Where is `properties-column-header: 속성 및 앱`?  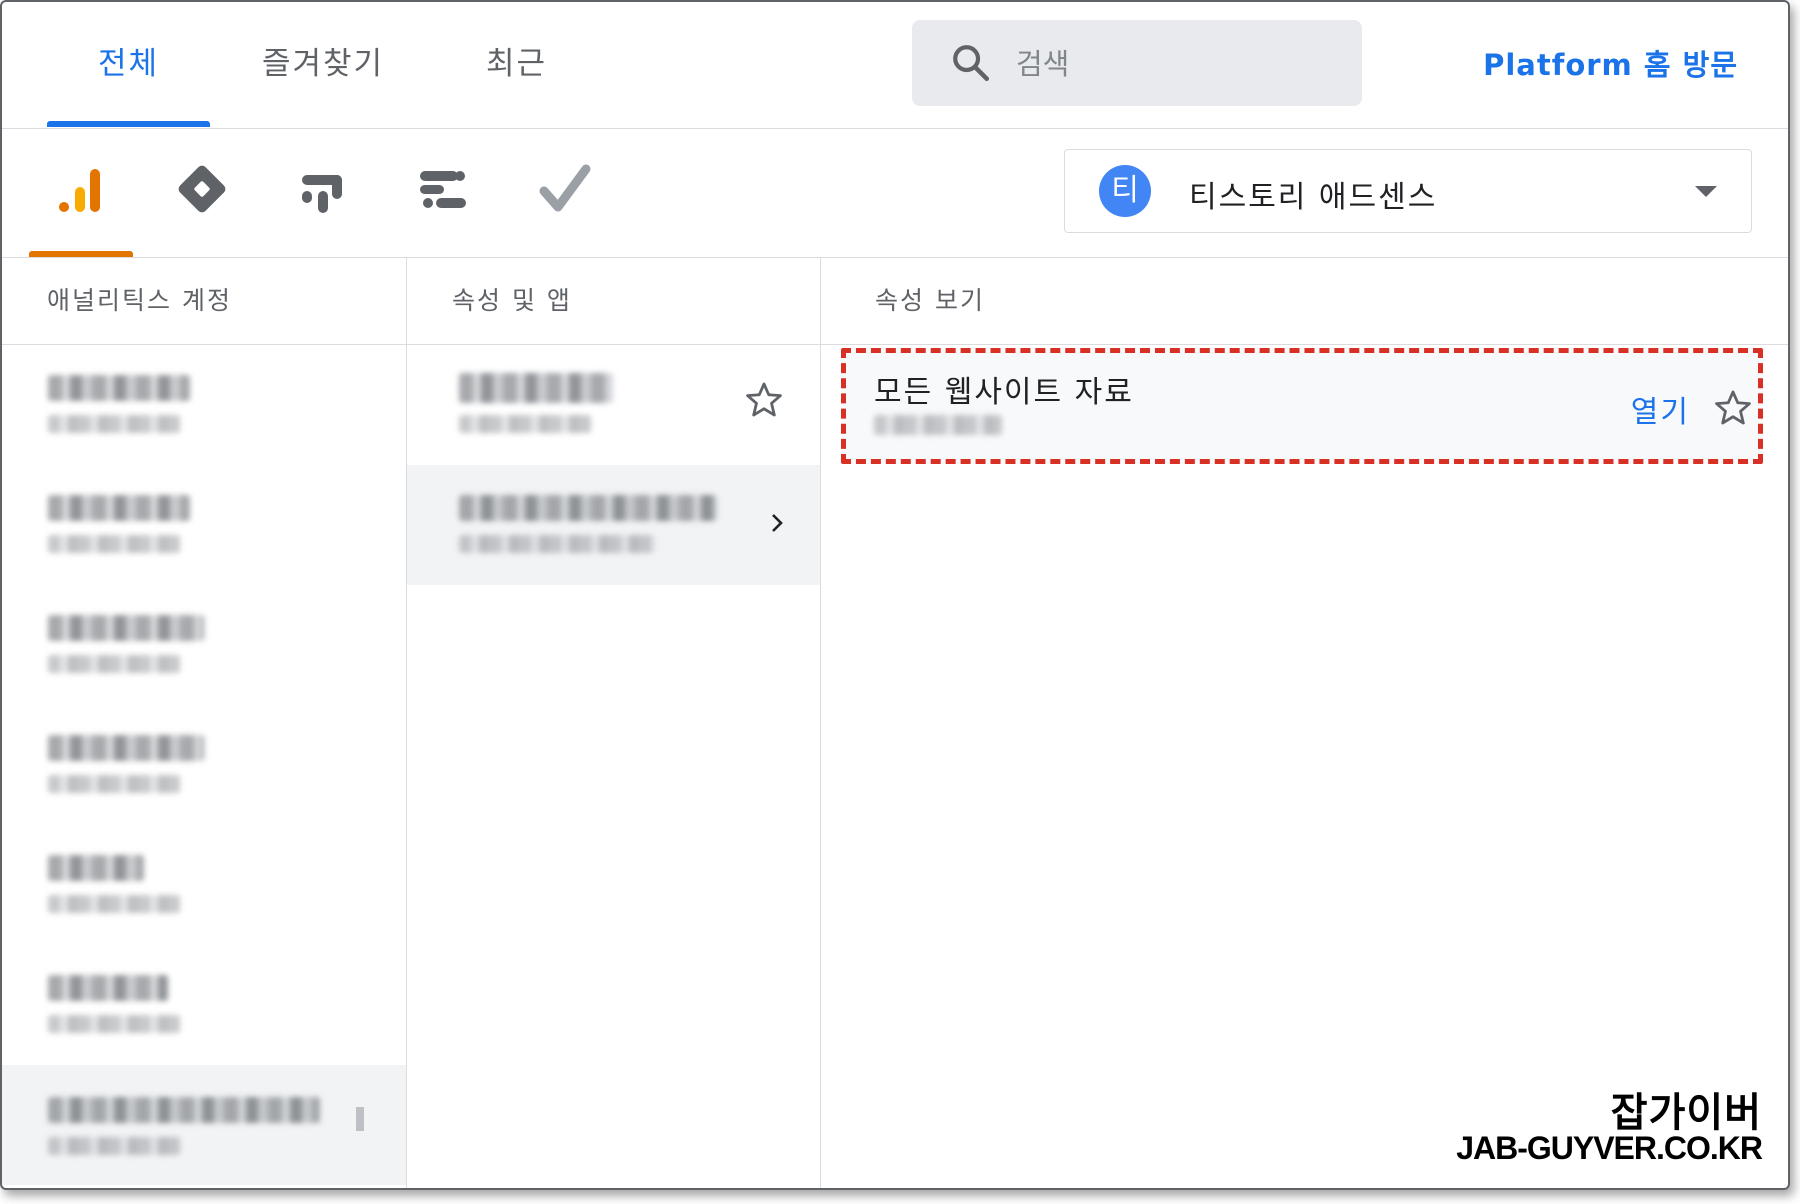
properties-column-header: 속성 및 앱 is located at coordinates (613, 301).